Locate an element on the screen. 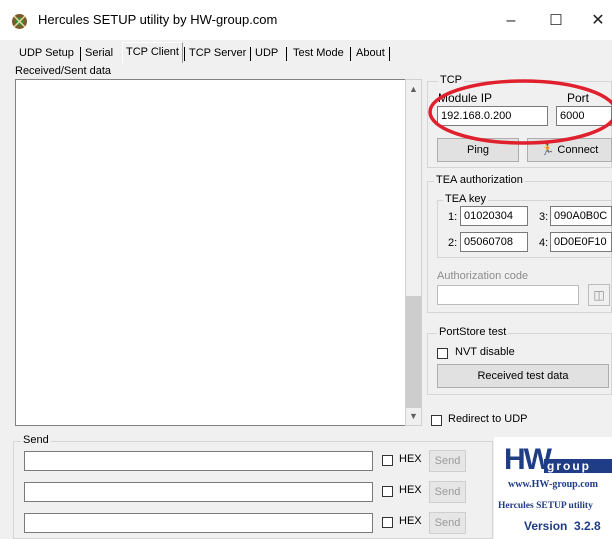  hex-label-3: HEX is located at coordinates (410, 521).